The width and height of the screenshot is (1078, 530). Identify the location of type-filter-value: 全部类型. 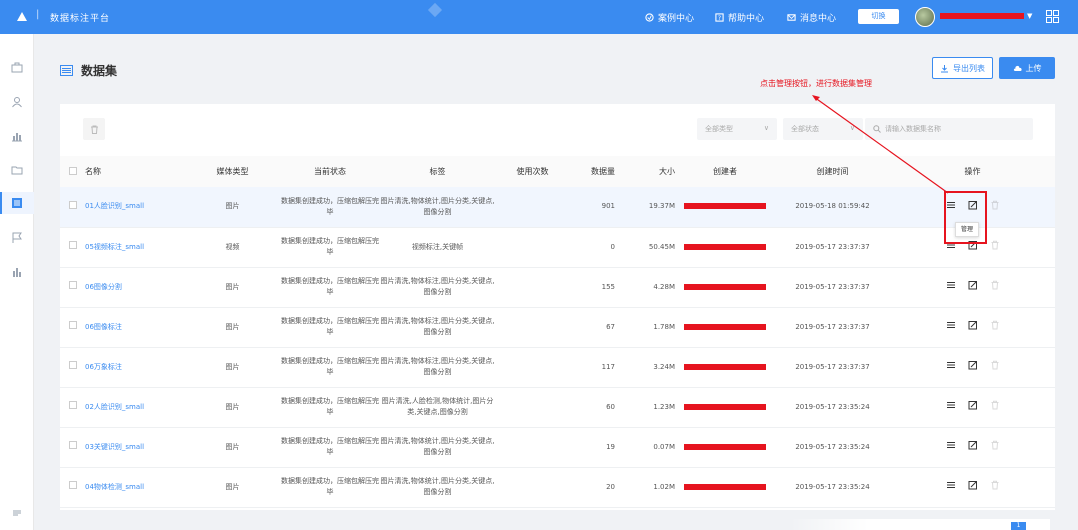
(719, 129).